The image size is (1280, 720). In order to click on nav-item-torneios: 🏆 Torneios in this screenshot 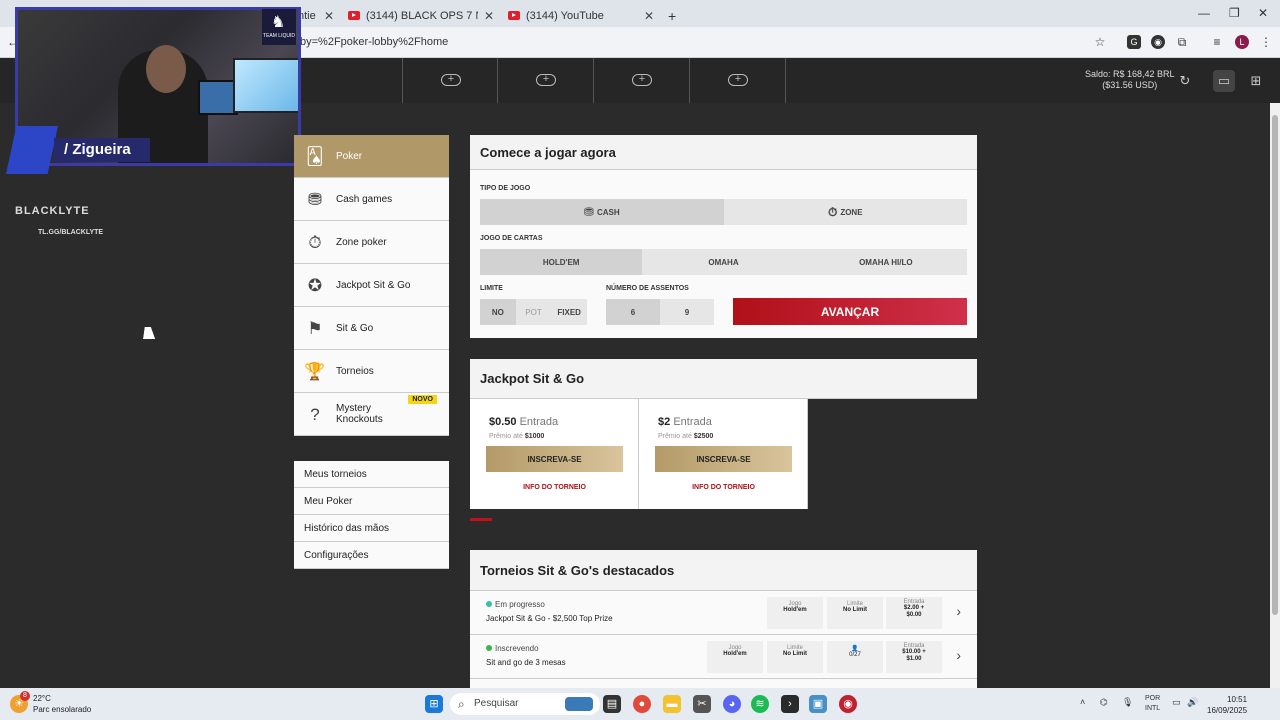, I will do `click(371, 371)`.